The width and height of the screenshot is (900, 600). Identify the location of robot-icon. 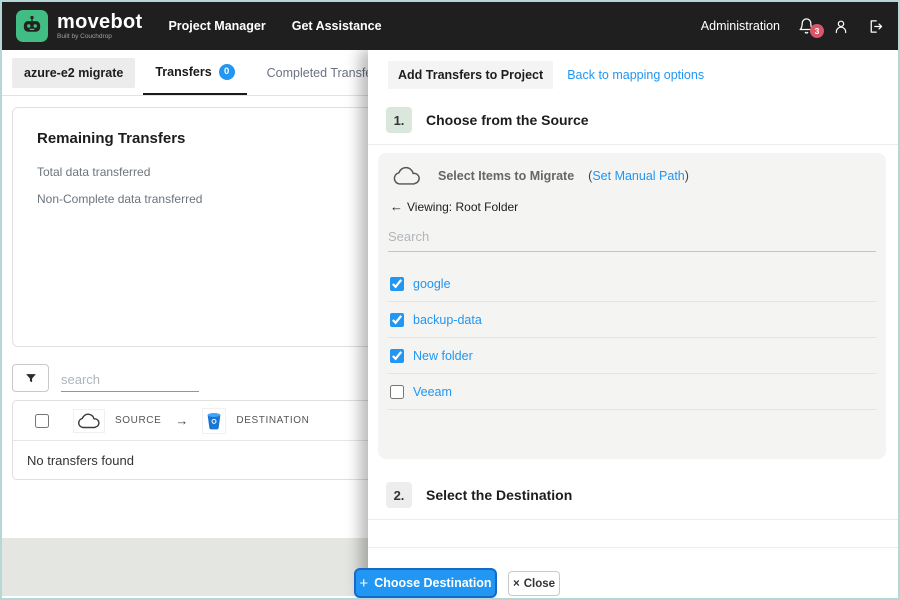
(32, 26).